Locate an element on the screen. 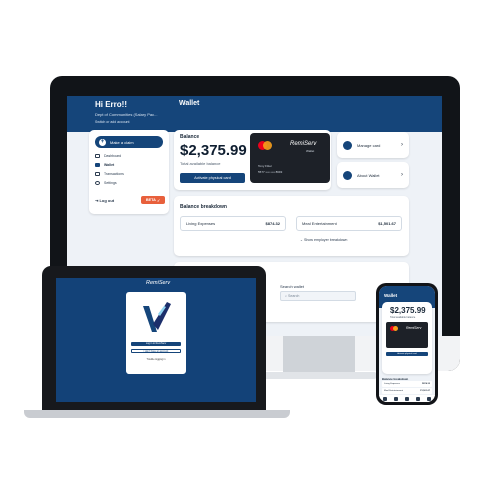 The width and height of the screenshot is (500, 500). phone-bottom-nav is located at coordinates (407, 398).